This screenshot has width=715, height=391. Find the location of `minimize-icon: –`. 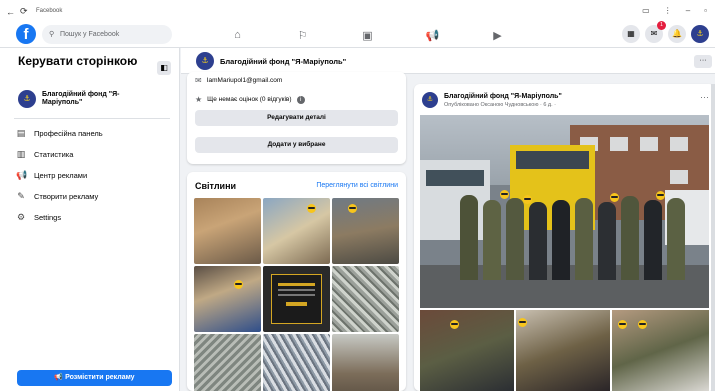

minimize-icon: – is located at coordinates (688, 10).